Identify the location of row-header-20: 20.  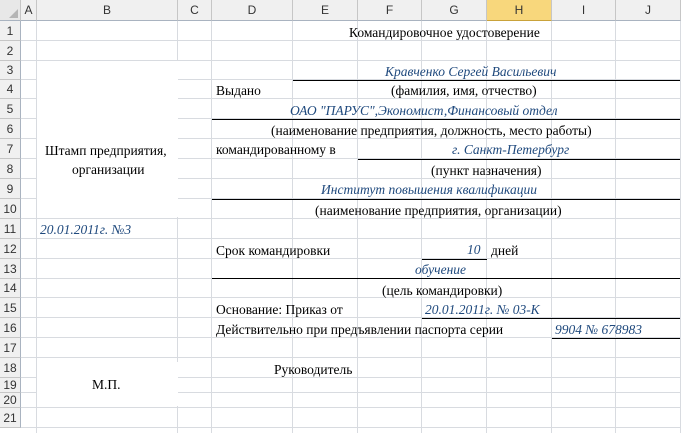
(10, 400).